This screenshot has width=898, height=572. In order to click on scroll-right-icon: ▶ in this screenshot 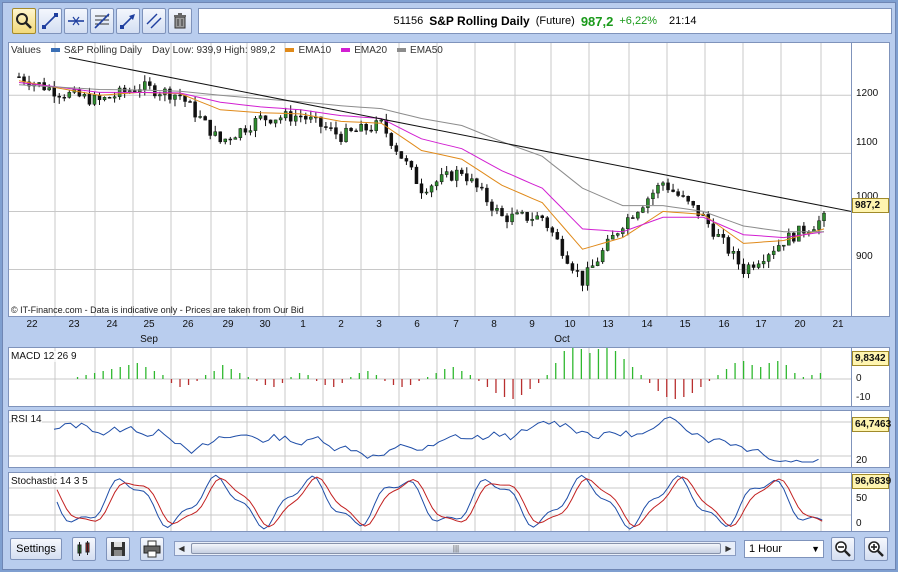, I will do `click(728, 548)`.